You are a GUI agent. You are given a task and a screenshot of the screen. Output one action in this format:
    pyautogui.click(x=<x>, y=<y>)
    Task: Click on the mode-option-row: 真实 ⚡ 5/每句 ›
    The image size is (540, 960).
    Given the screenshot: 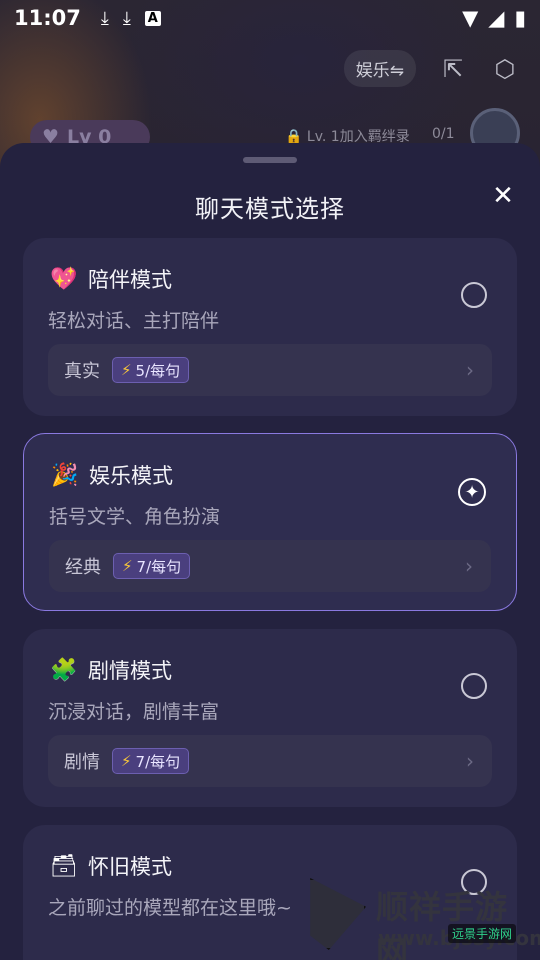 What is the action you would take?
    pyautogui.click(x=270, y=370)
    